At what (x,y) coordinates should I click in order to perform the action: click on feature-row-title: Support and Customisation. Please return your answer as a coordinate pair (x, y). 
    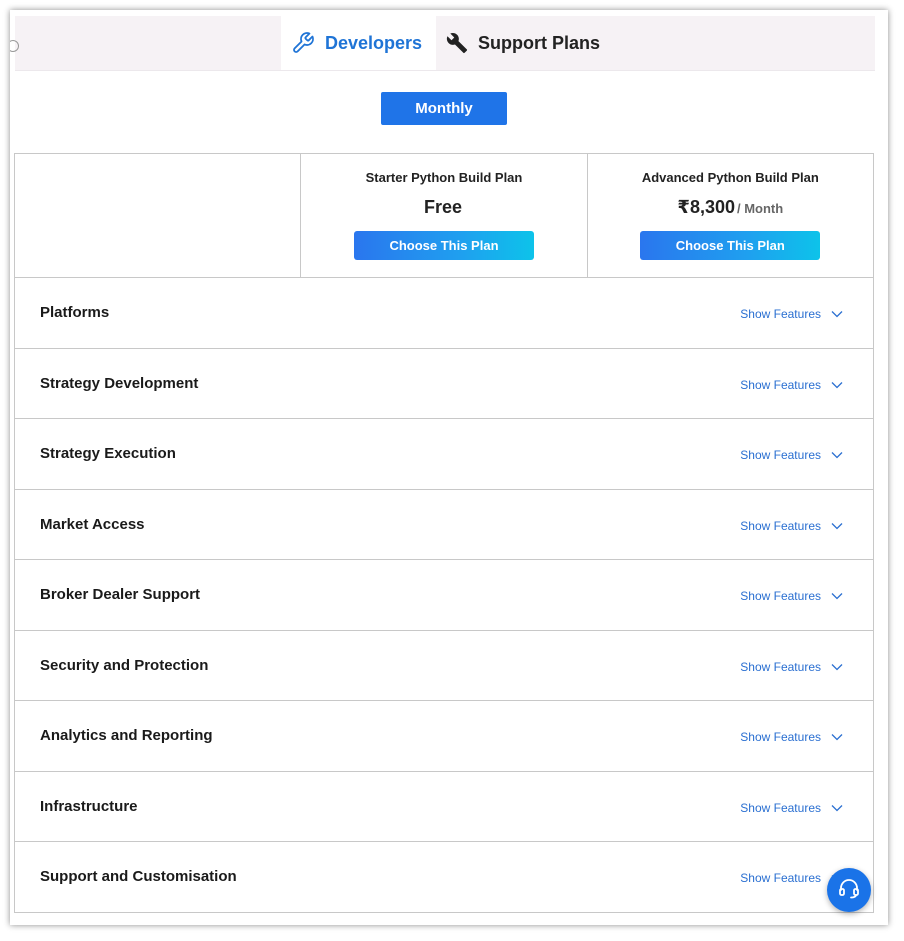
    Looking at the image, I should click on (138, 876).